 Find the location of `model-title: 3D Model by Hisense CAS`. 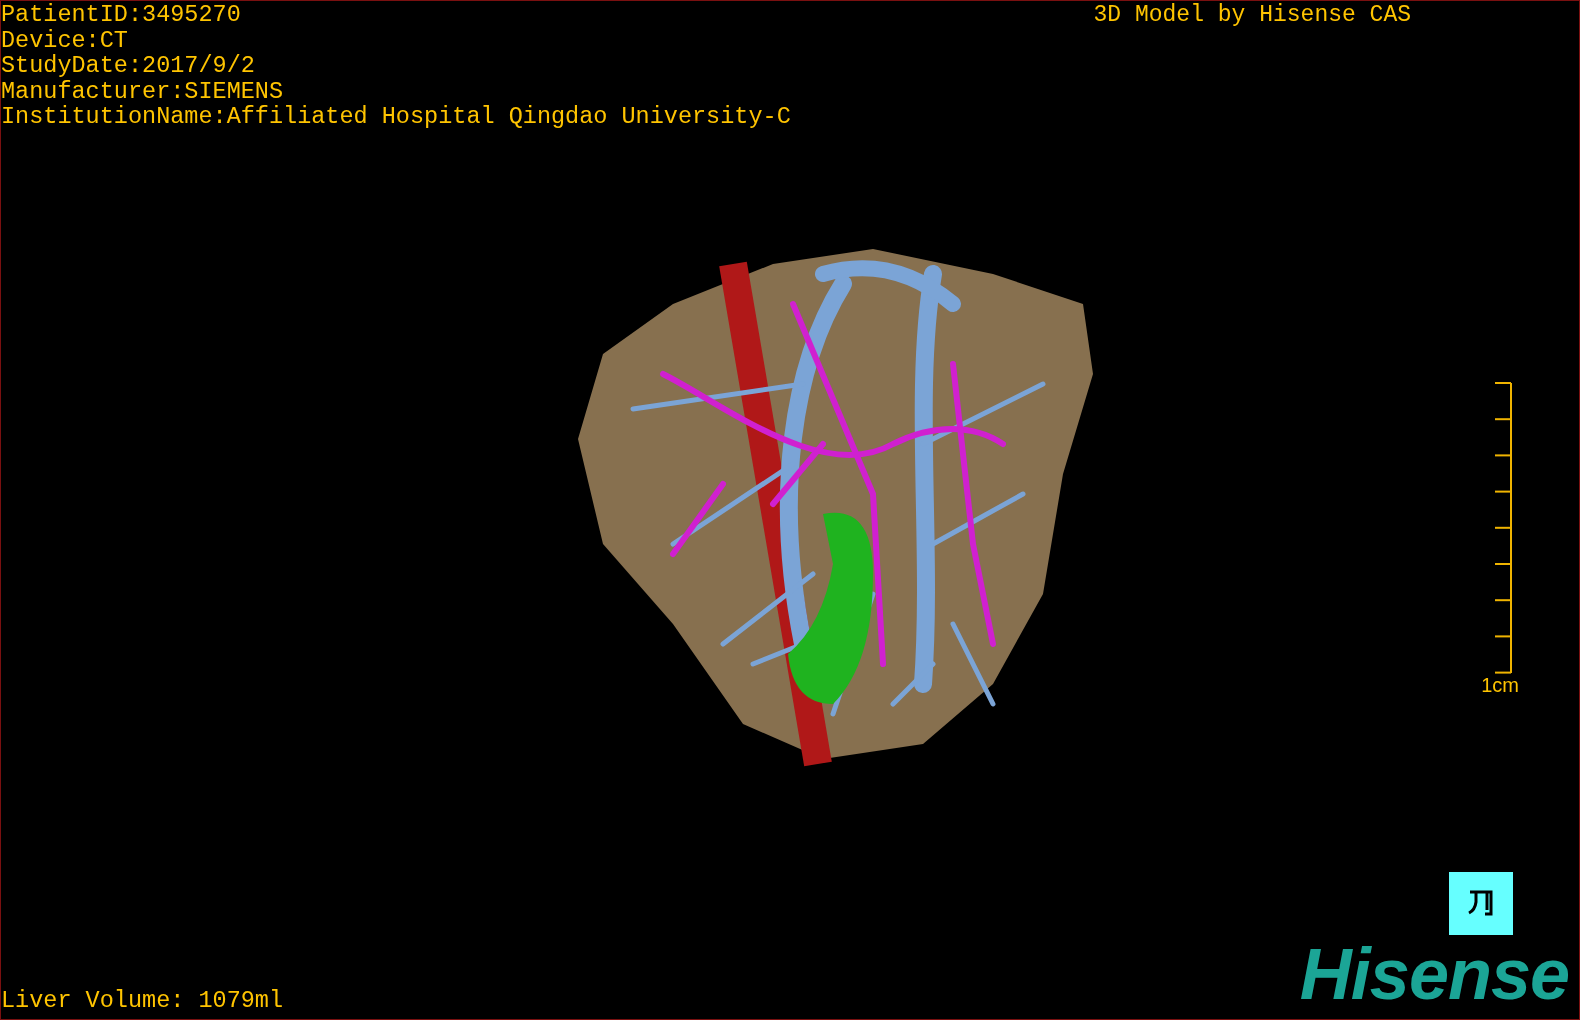

model-title: 3D Model by Hisense CAS is located at coordinates (1252, 15).